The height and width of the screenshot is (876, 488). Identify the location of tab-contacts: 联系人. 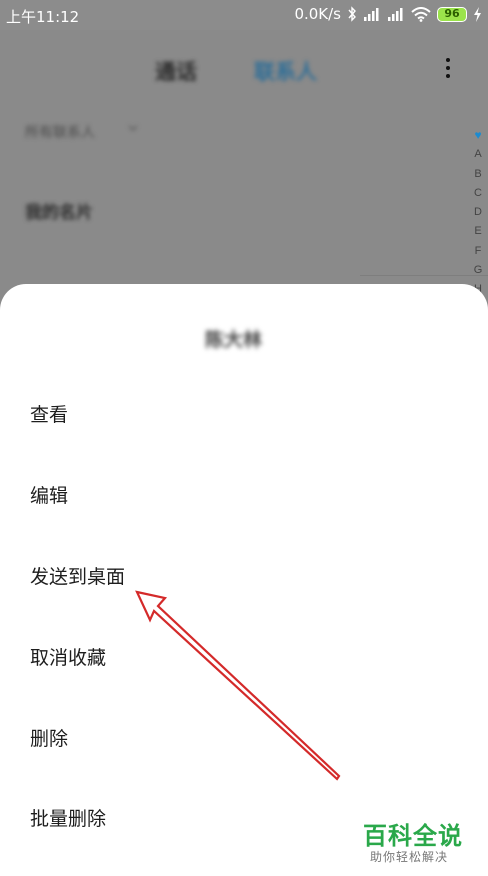
(285, 71).